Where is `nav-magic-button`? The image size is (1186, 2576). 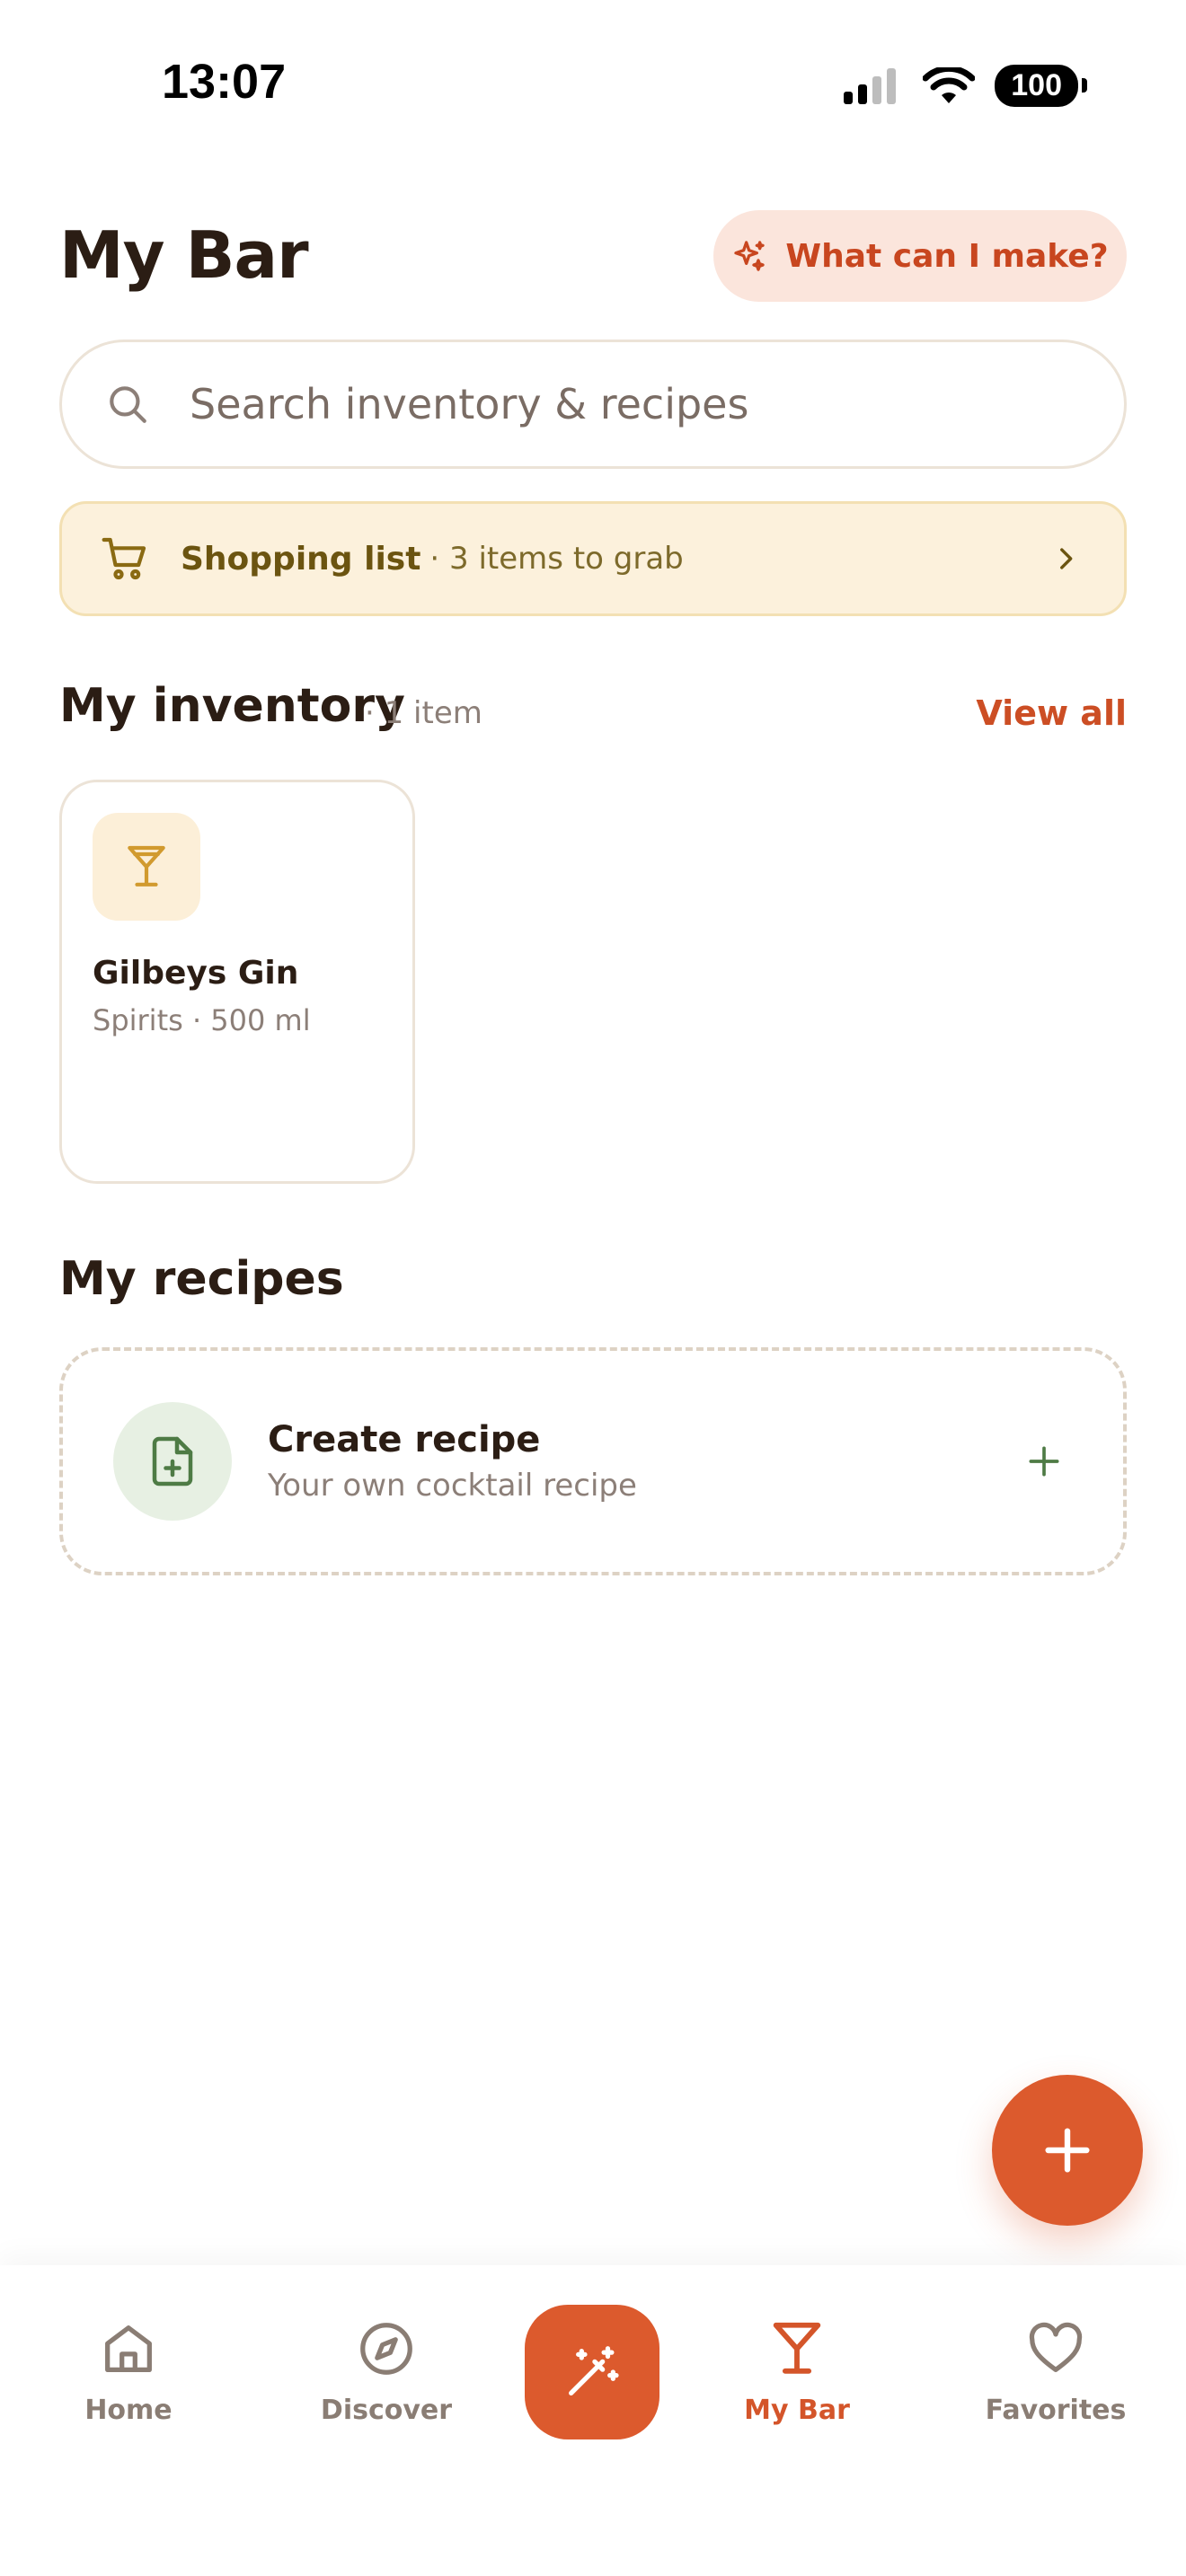
nav-magic-button is located at coordinates (592, 2372).